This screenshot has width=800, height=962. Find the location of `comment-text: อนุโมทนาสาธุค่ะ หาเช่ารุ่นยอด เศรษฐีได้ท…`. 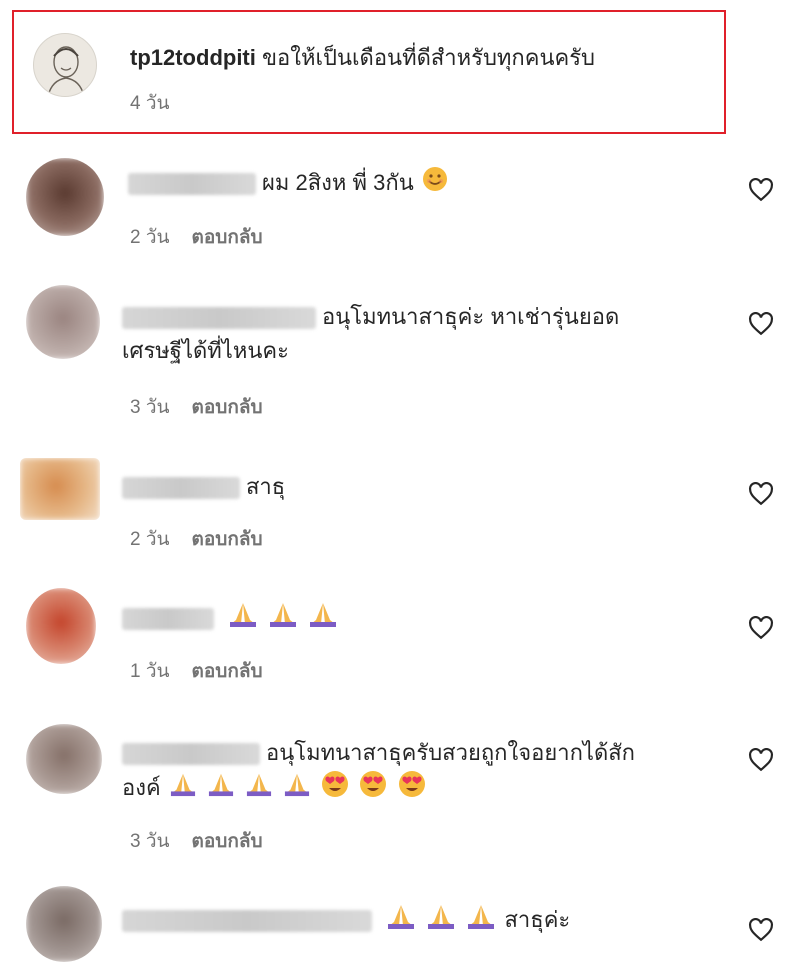

comment-text: อนุโมทนาสาธุค่ะ หาเช่ารุ่นยอด เศรษฐีได้ท… is located at coordinates (371, 333).